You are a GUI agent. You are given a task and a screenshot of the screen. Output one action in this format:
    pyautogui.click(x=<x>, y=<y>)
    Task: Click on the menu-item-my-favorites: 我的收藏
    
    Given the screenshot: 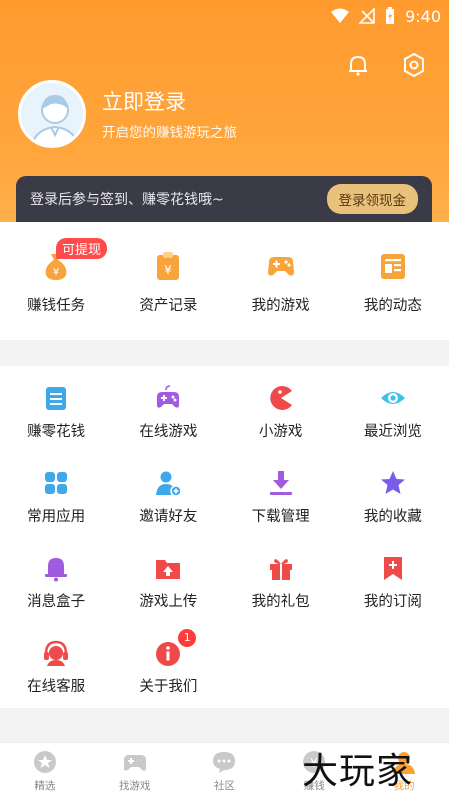 What is the action you would take?
    pyautogui.click(x=393, y=493)
    